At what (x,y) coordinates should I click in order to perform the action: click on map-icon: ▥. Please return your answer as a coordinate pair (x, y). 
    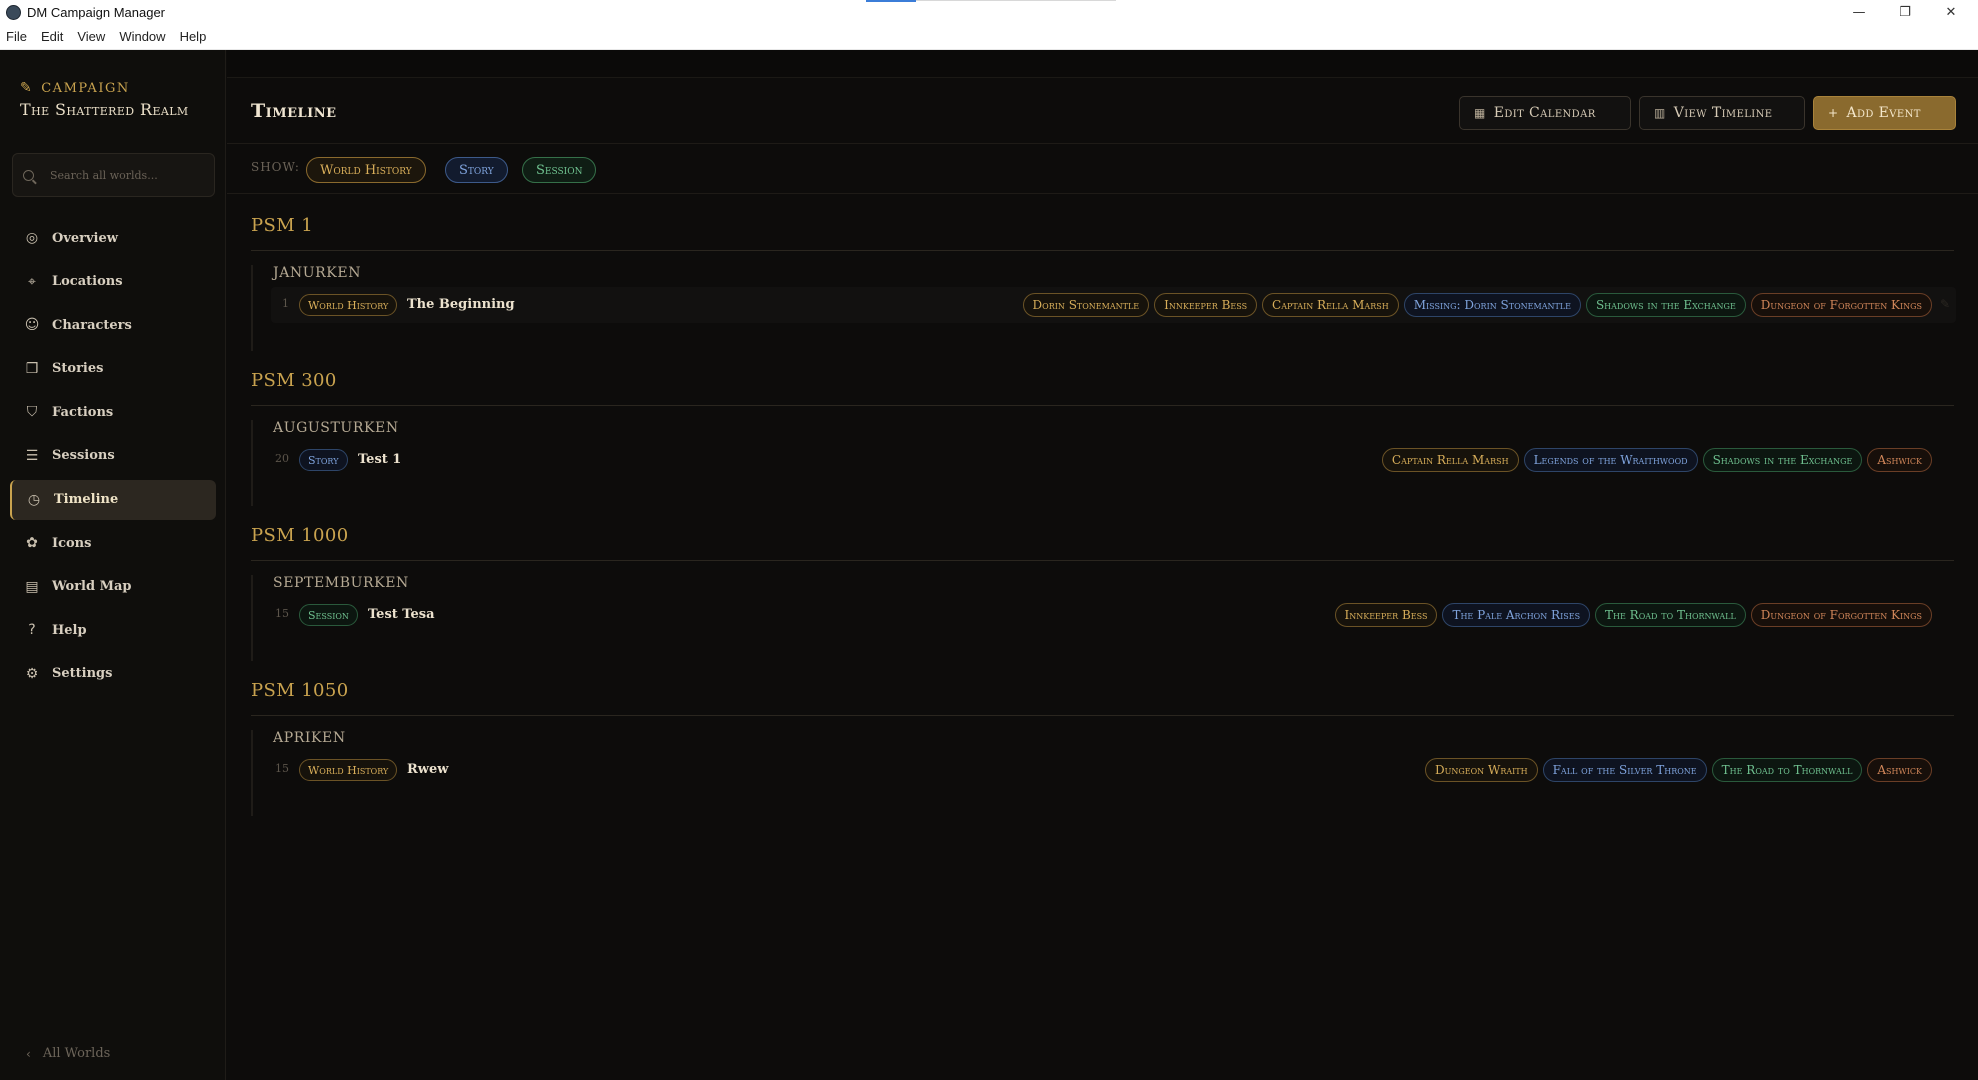
    Looking at the image, I should click on (1660, 113).